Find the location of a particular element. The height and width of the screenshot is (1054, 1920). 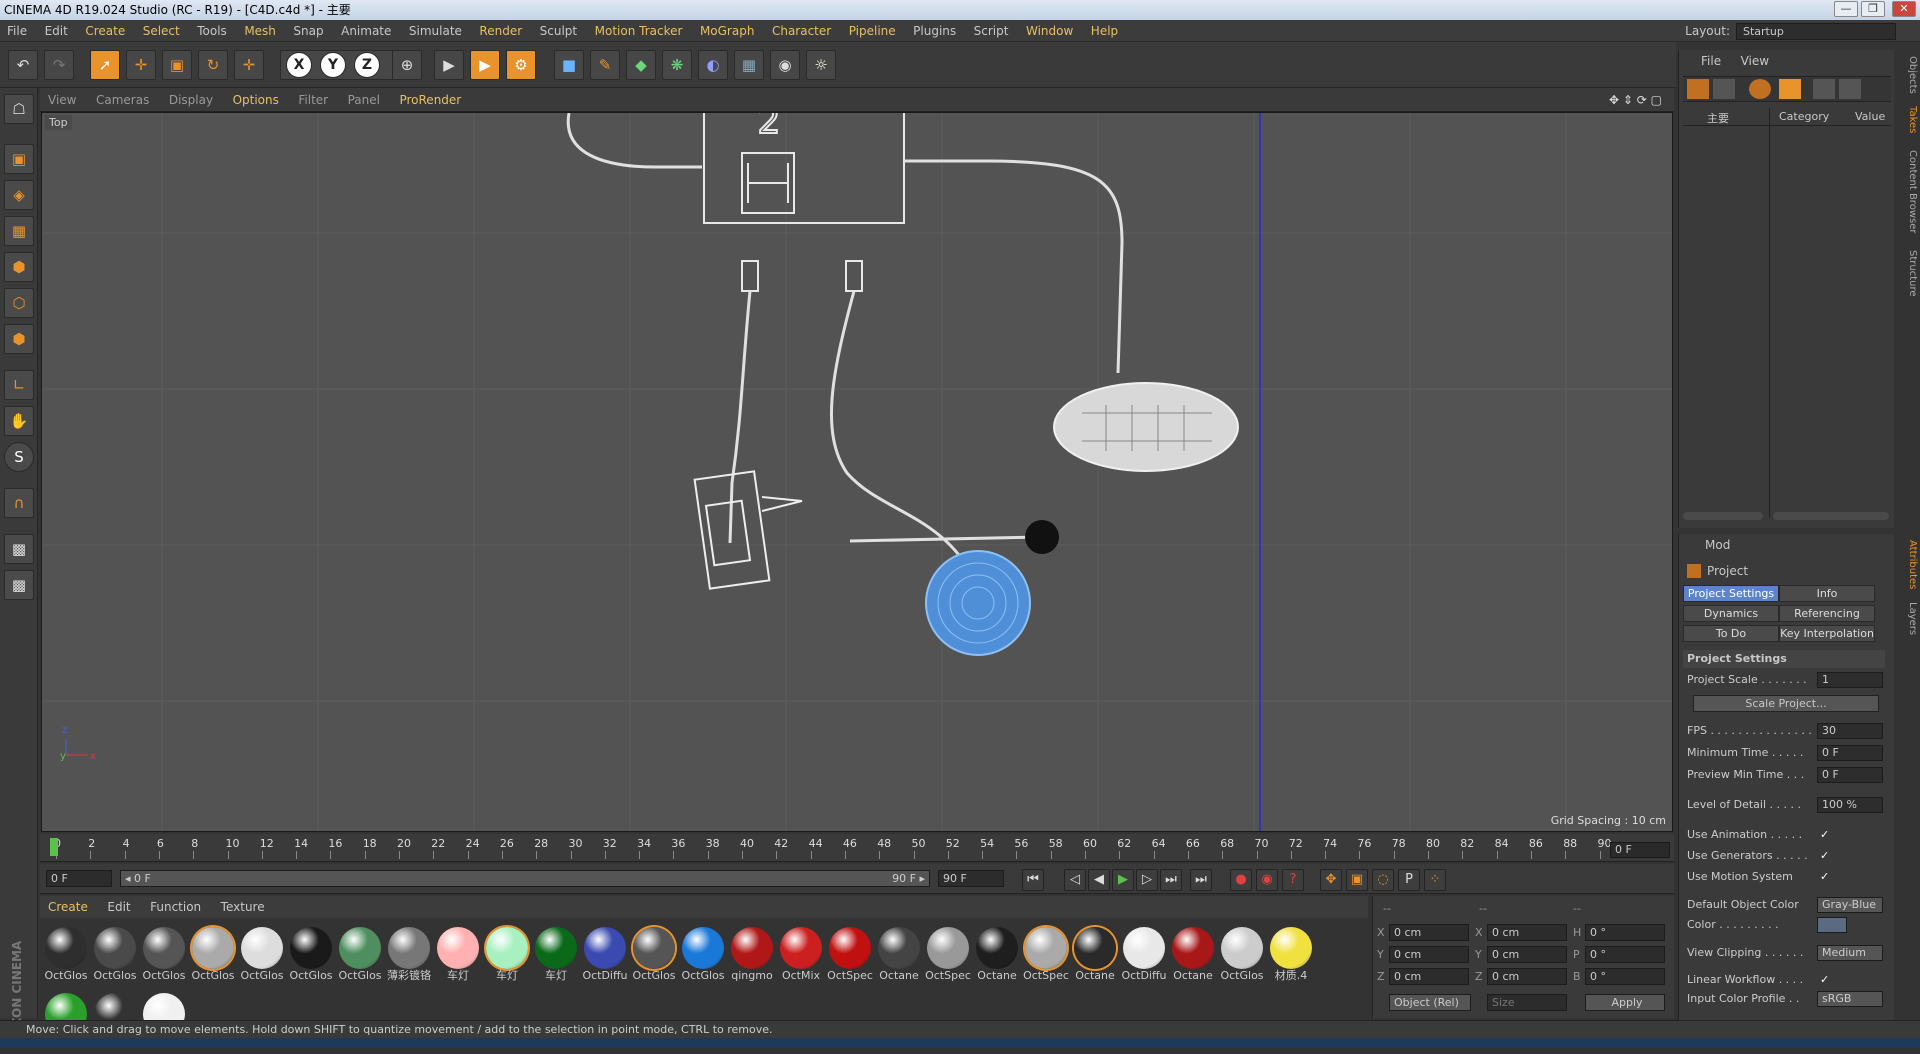

material-swatch: OctDiffu is located at coordinates (605, 956).